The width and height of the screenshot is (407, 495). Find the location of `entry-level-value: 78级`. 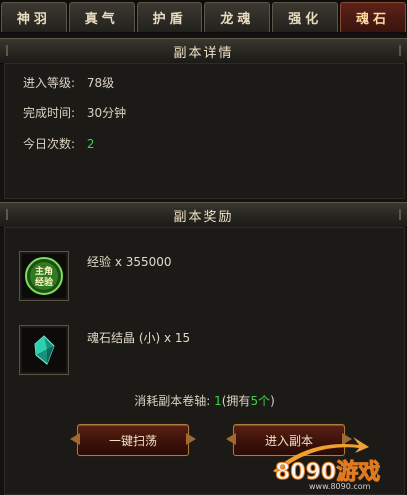

entry-level-value: 78级 is located at coordinates (100, 83).